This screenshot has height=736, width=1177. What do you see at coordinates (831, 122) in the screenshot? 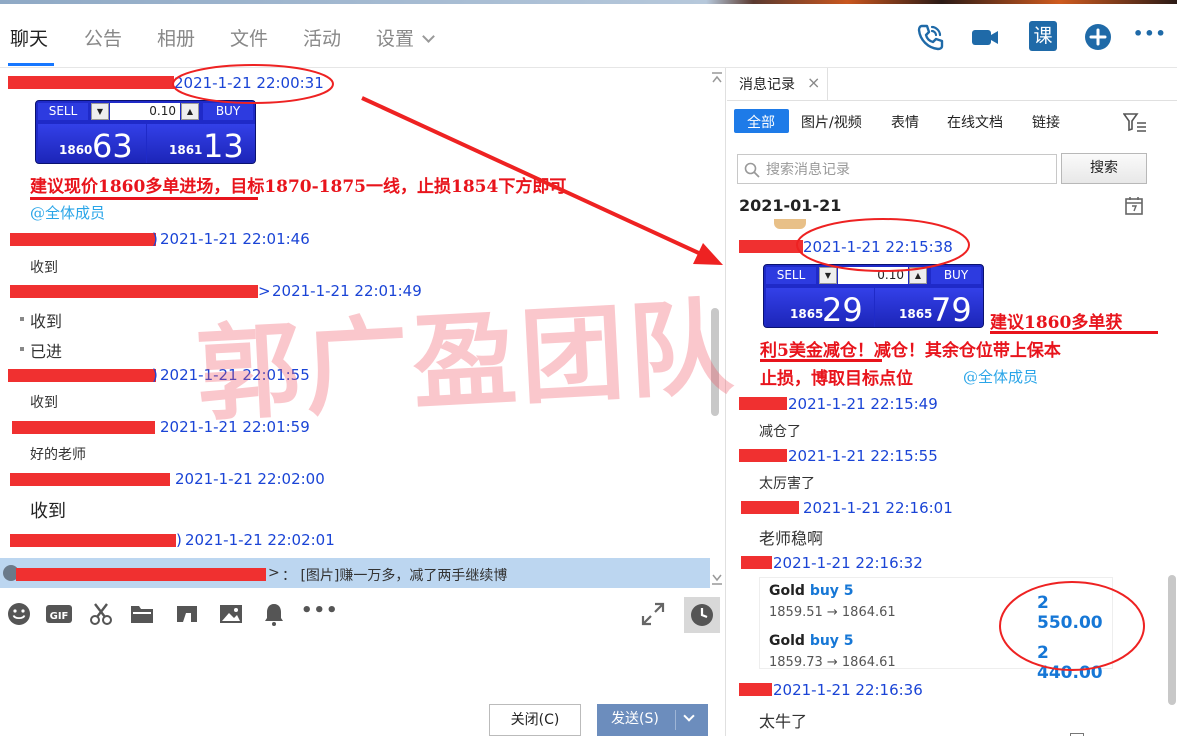
I see `filter-media: 图片/视频` at bounding box center [831, 122].